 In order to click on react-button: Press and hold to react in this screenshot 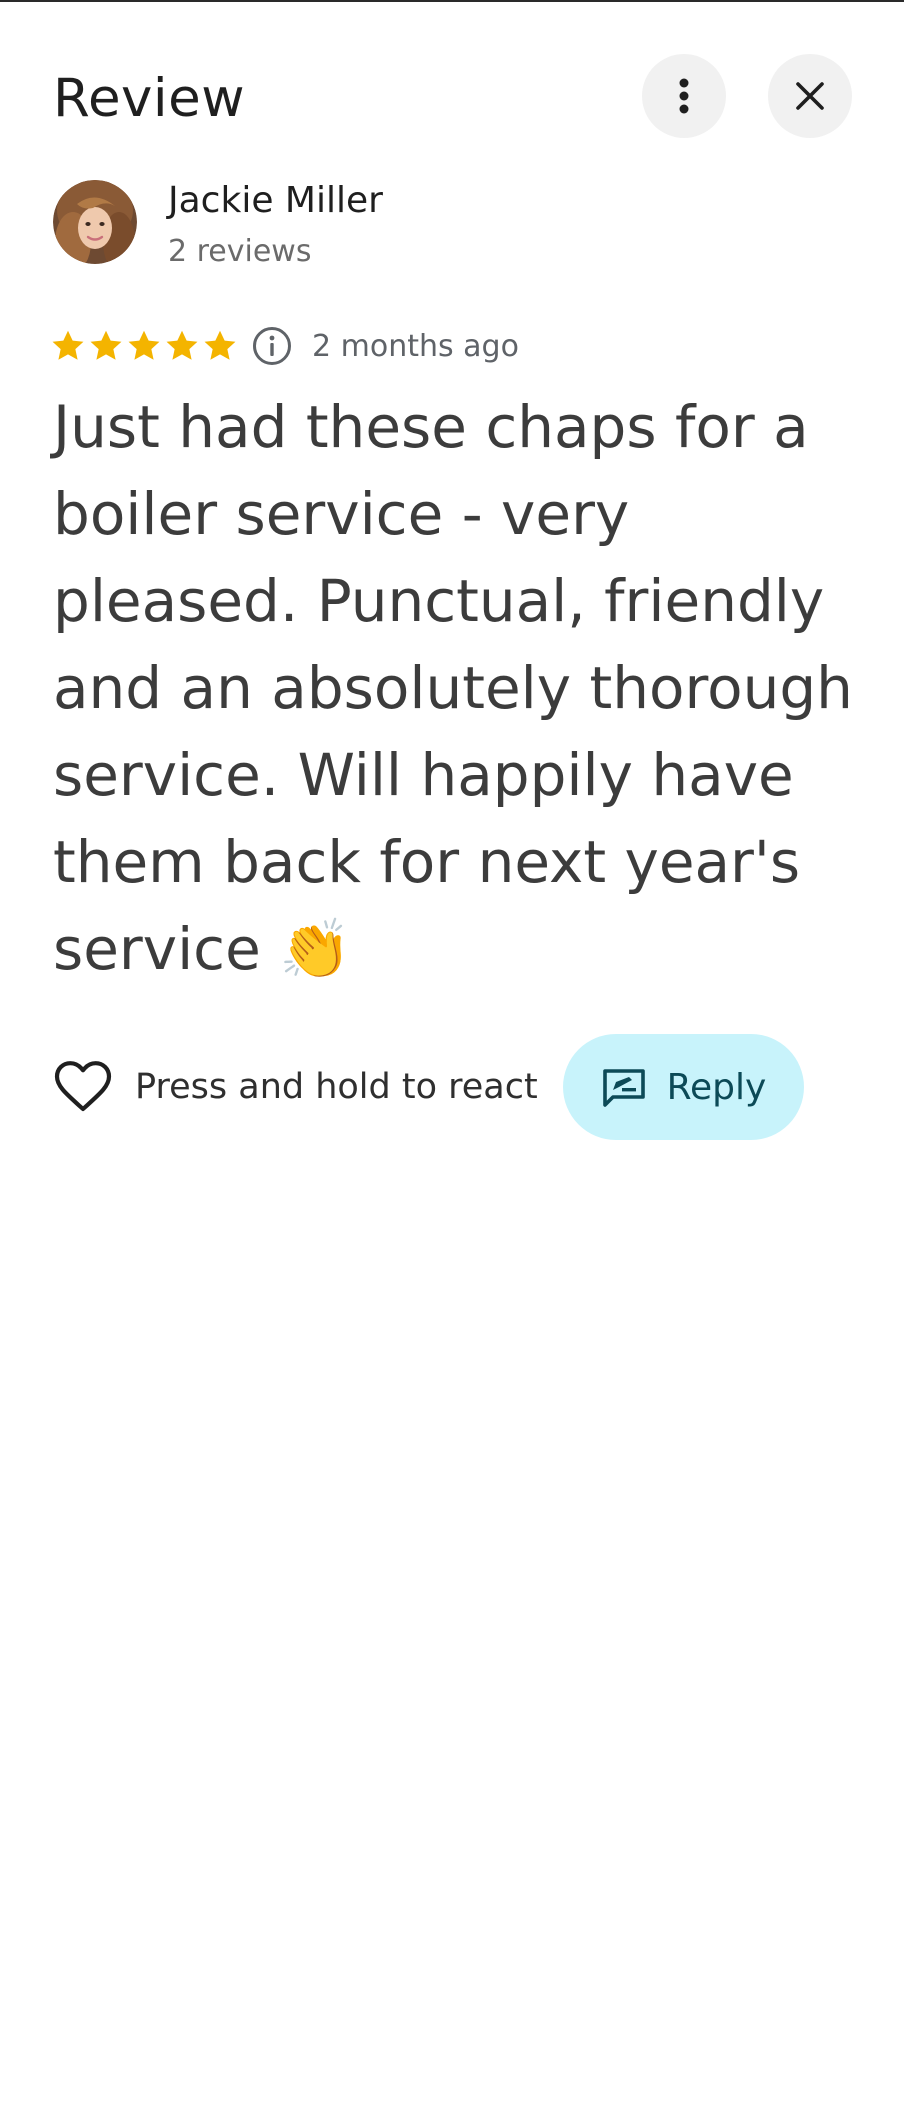, I will do `click(295, 1087)`.